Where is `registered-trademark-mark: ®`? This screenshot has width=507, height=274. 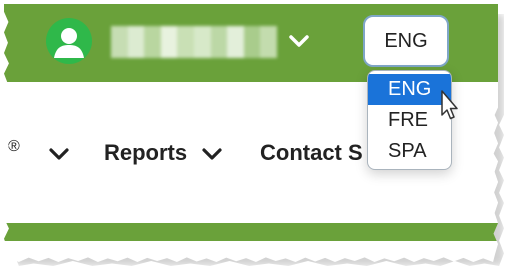 registered-trademark-mark: ® is located at coordinates (14, 146).